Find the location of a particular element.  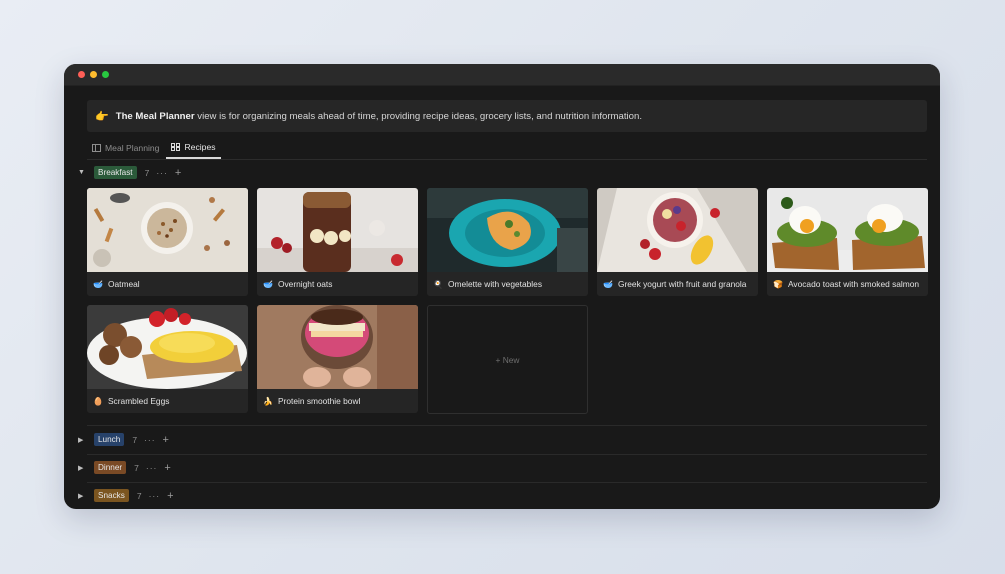

tab-label: Meal Planning is located at coordinates (132, 148).